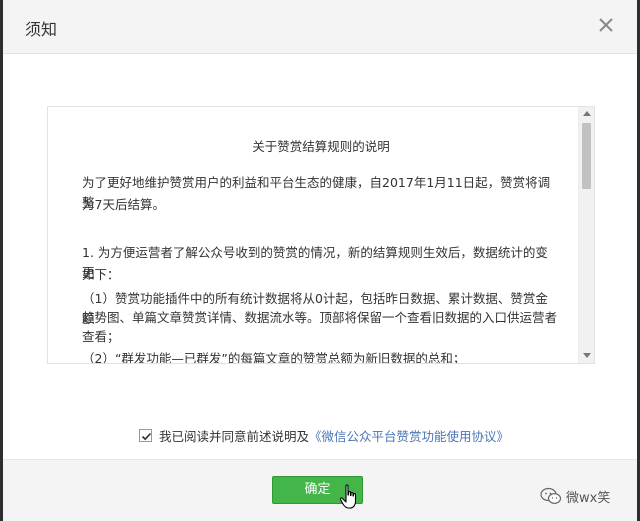  I want to click on intro-line-2: 为7天后结算。, so click(123, 204).